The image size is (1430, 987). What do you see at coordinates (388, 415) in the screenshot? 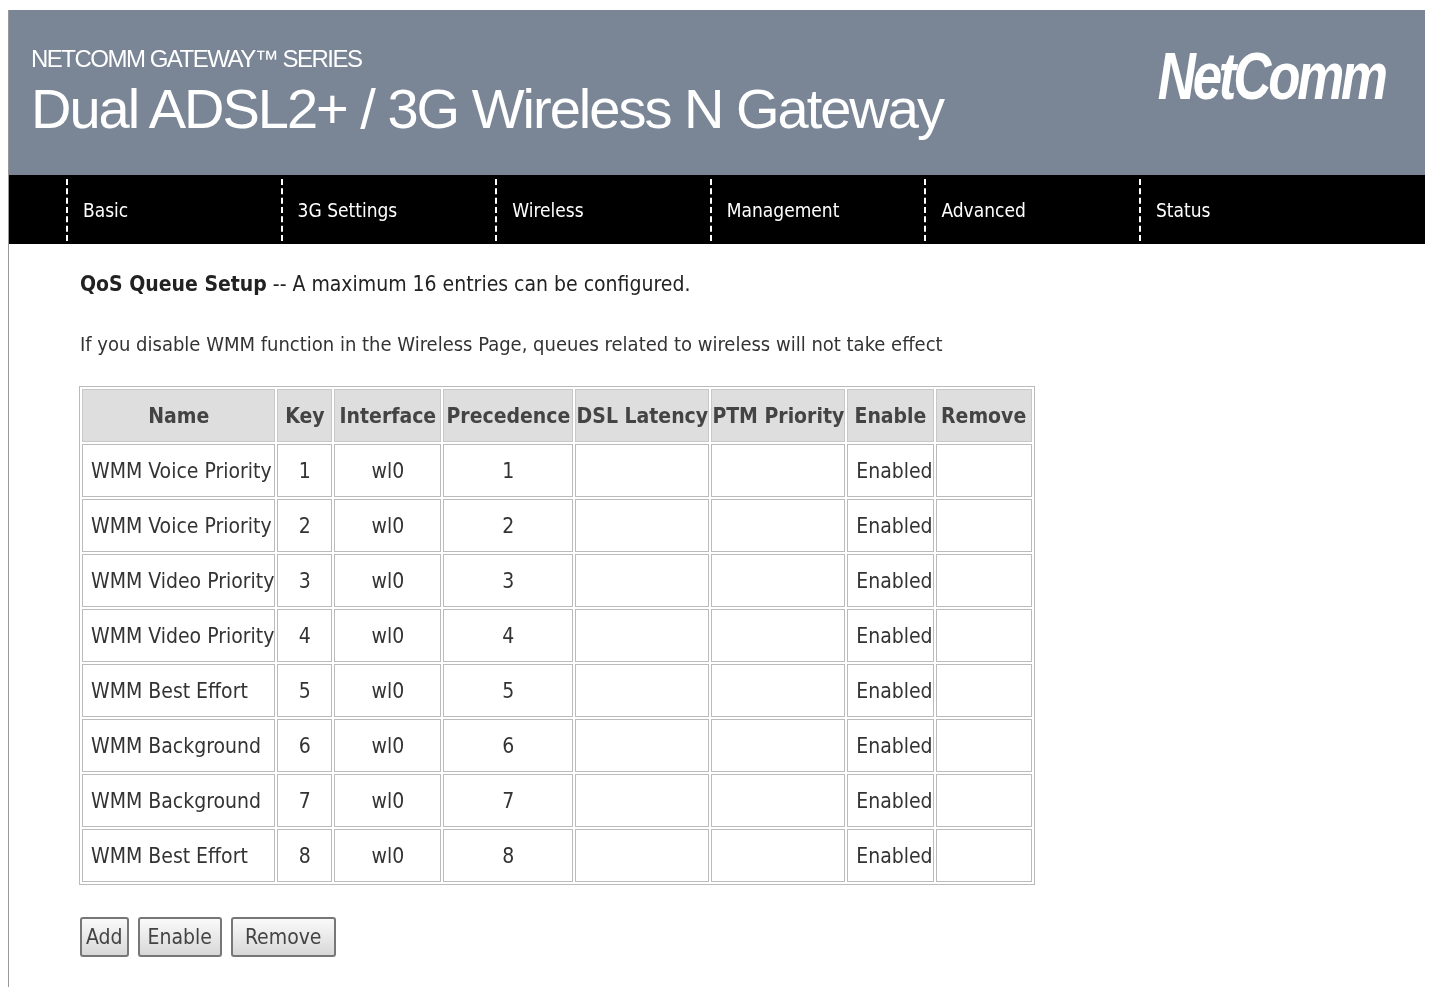
I see `column-header: Interface` at bounding box center [388, 415].